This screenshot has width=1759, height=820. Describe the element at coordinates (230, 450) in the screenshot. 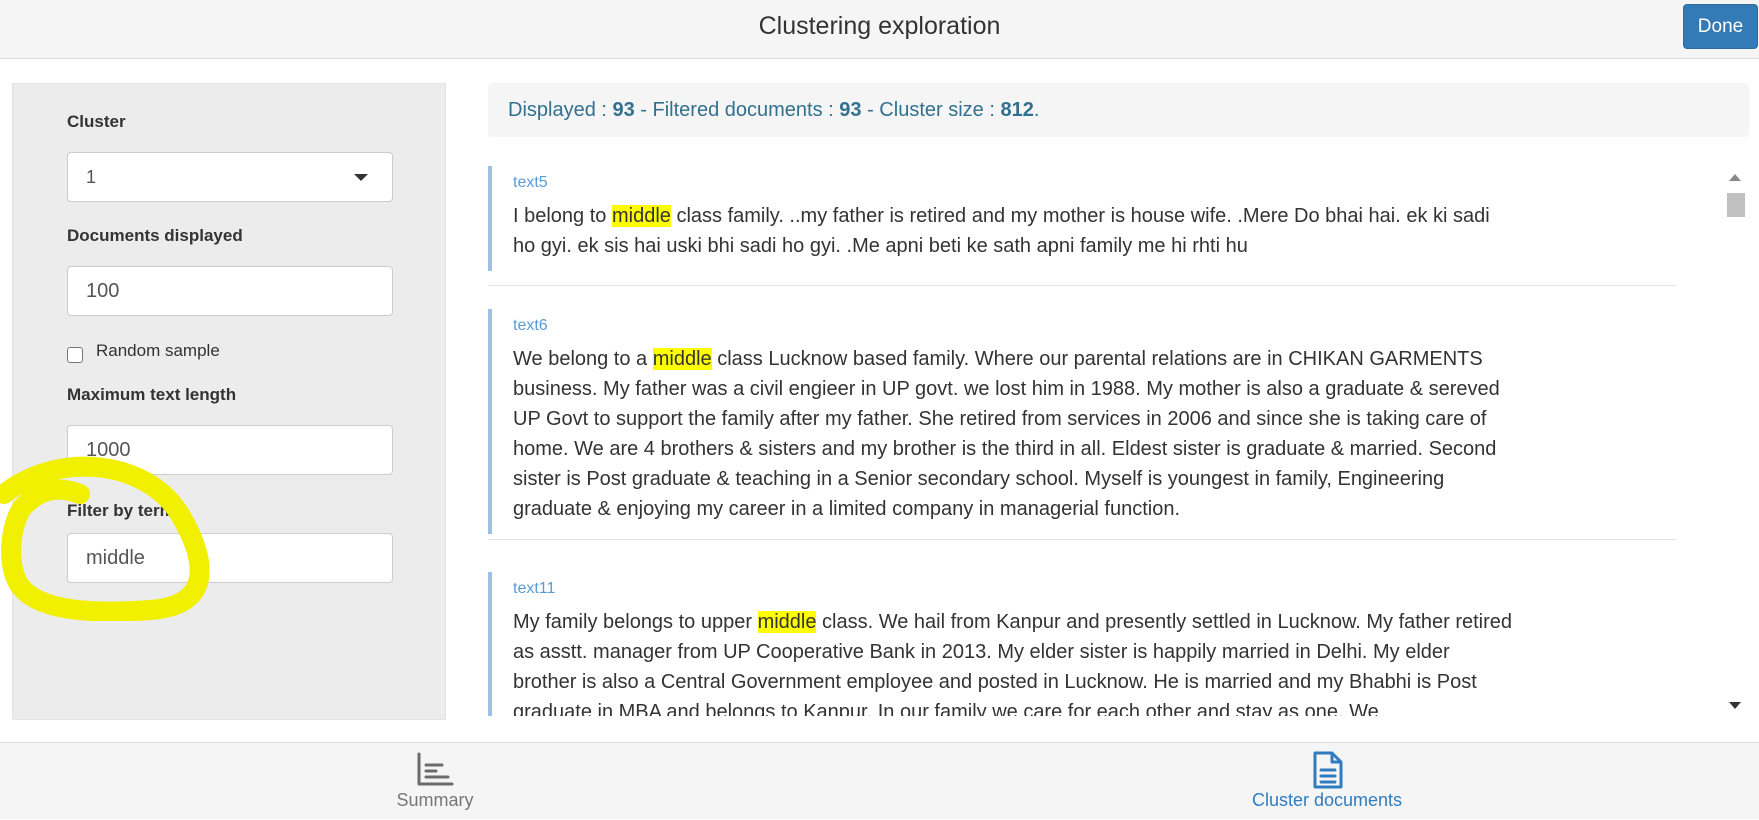

I see `max-text-length-input` at that location.